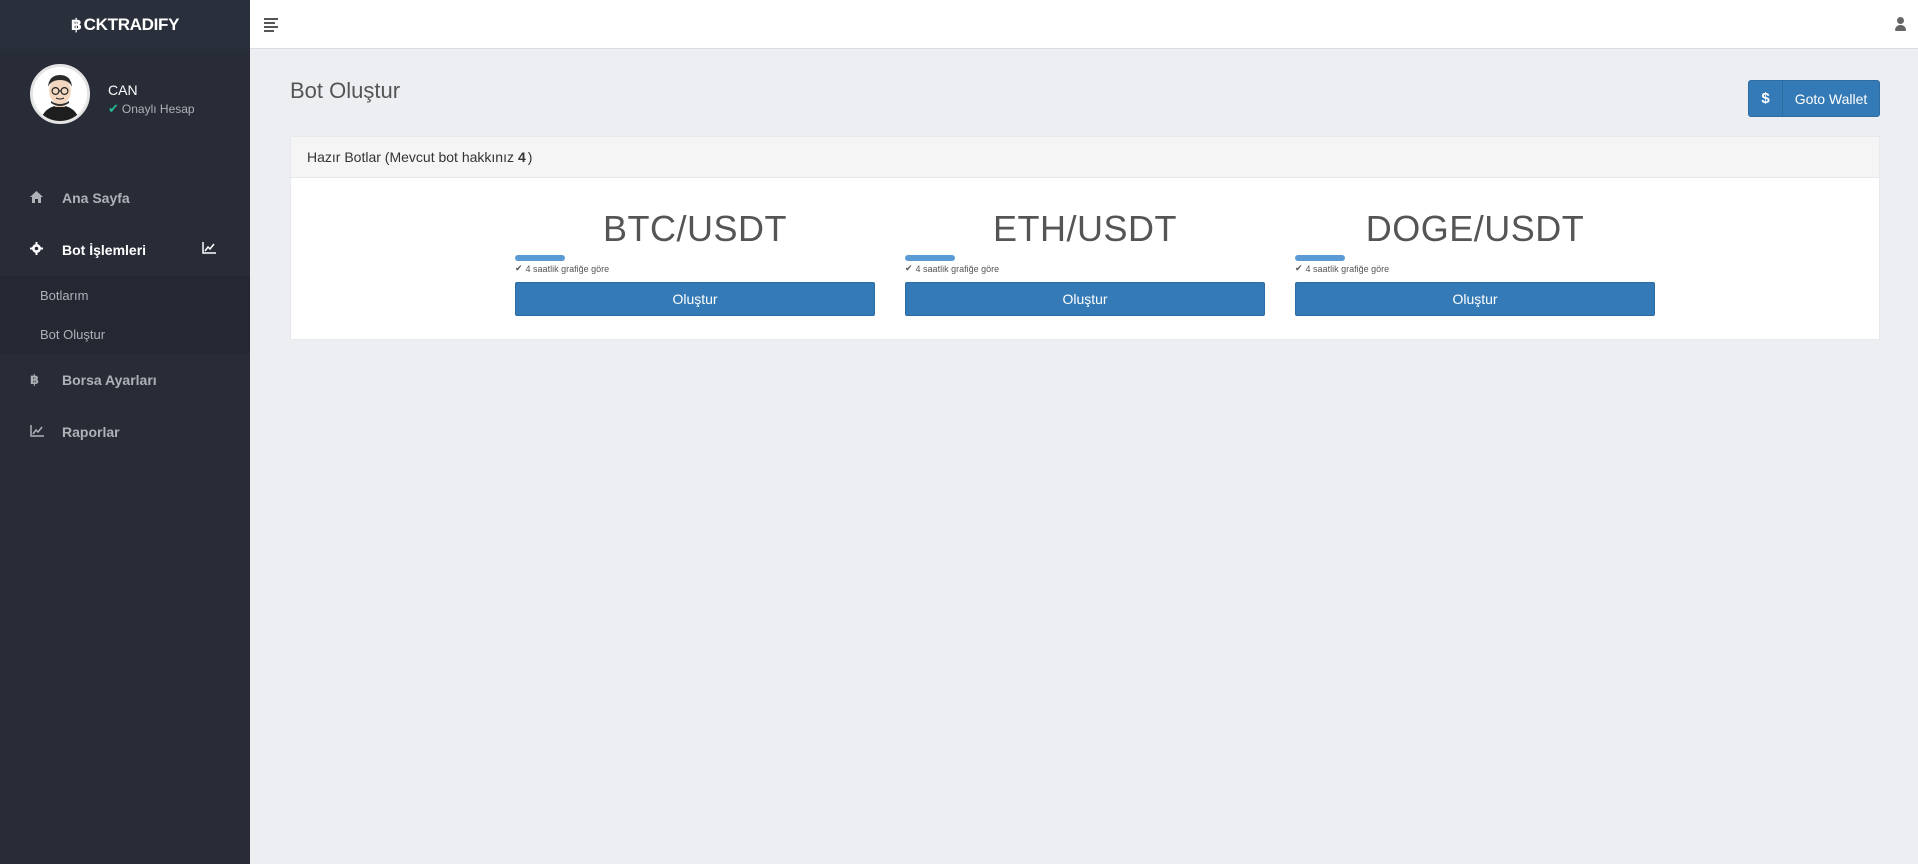 This screenshot has width=1918, height=864. Describe the element at coordinates (1766, 98) in the screenshot. I see `dollar-icon: $` at that location.